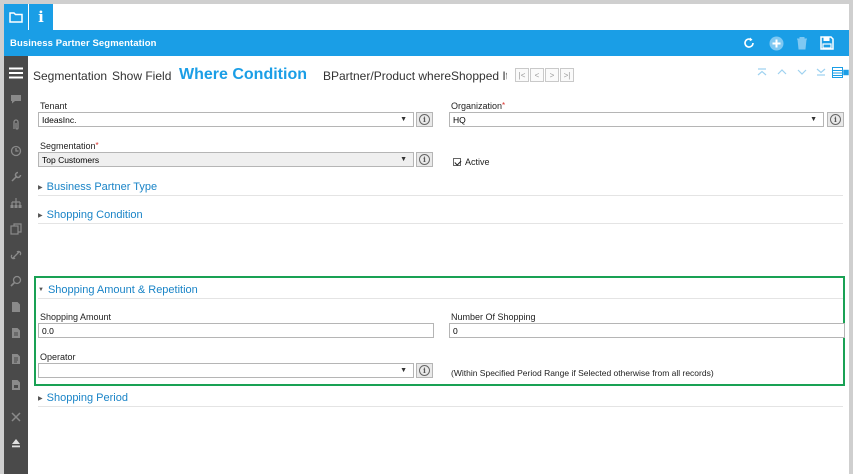 The width and height of the screenshot is (853, 474). What do you see at coordinates (83, 43) in the screenshot?
I see `window-title: Business Partner Segmentation` at bounding box center [83, 43].